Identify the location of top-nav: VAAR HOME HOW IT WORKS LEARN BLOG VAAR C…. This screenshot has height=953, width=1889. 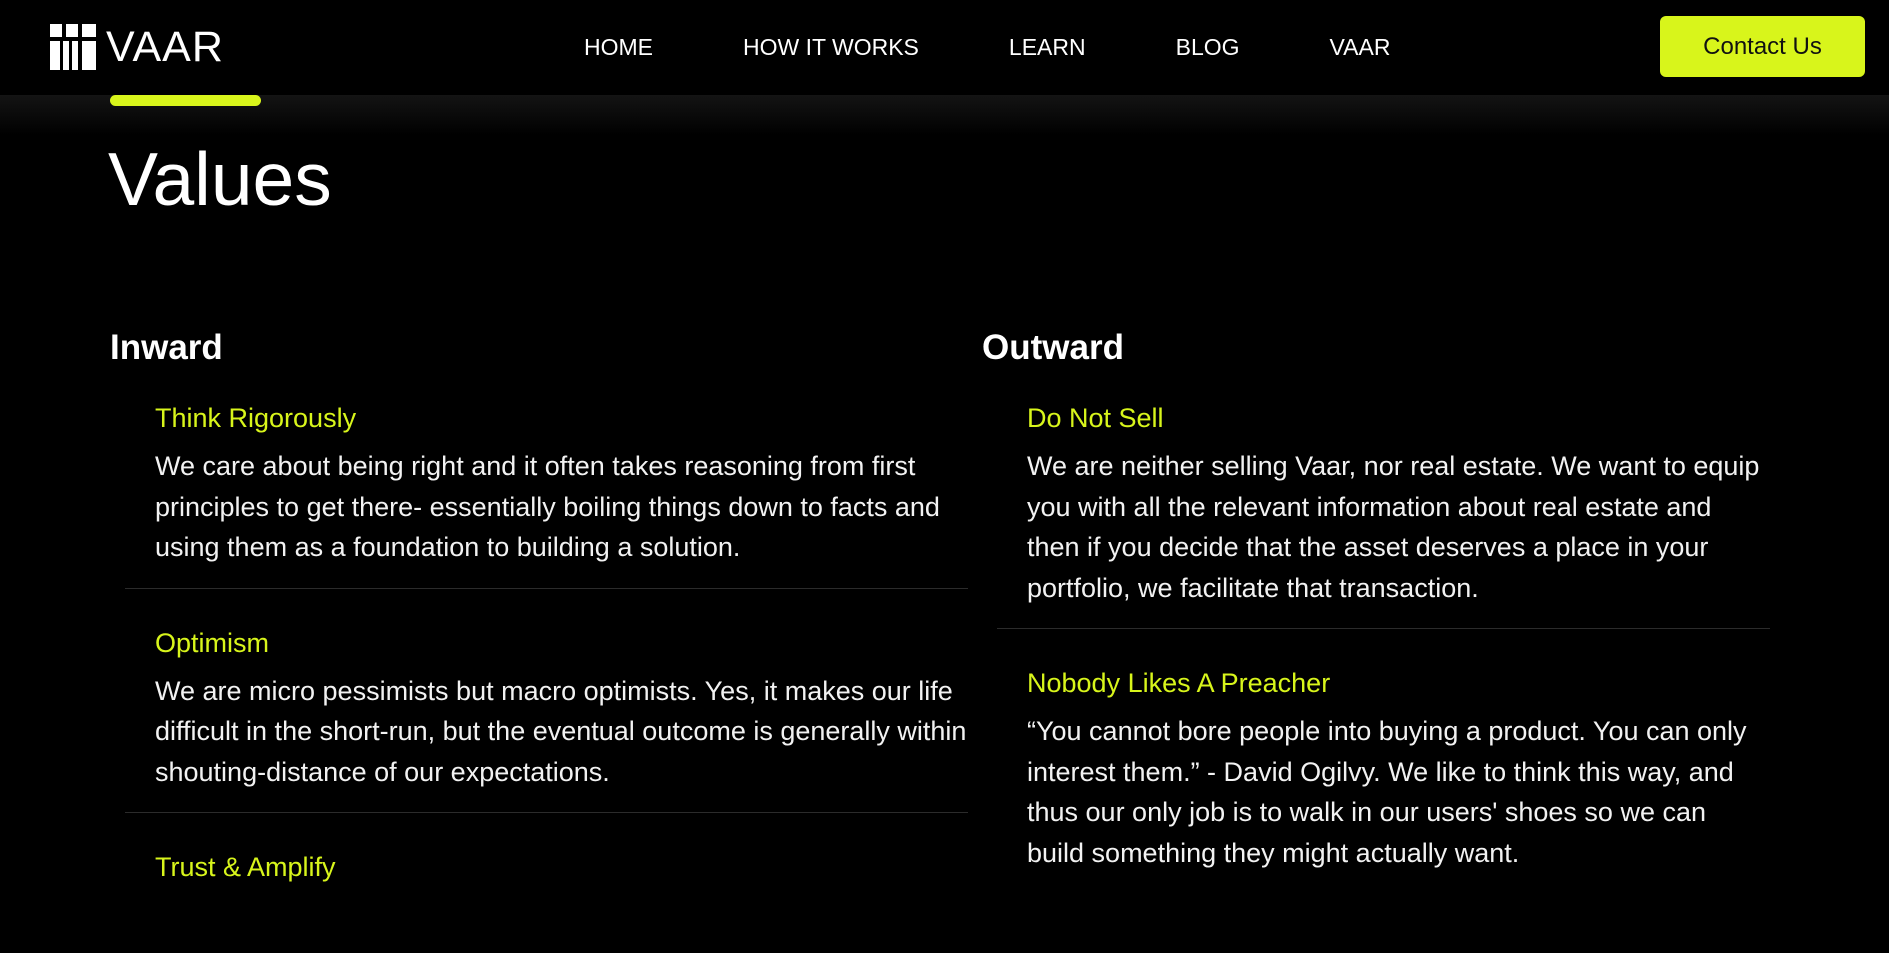
(944, 47).